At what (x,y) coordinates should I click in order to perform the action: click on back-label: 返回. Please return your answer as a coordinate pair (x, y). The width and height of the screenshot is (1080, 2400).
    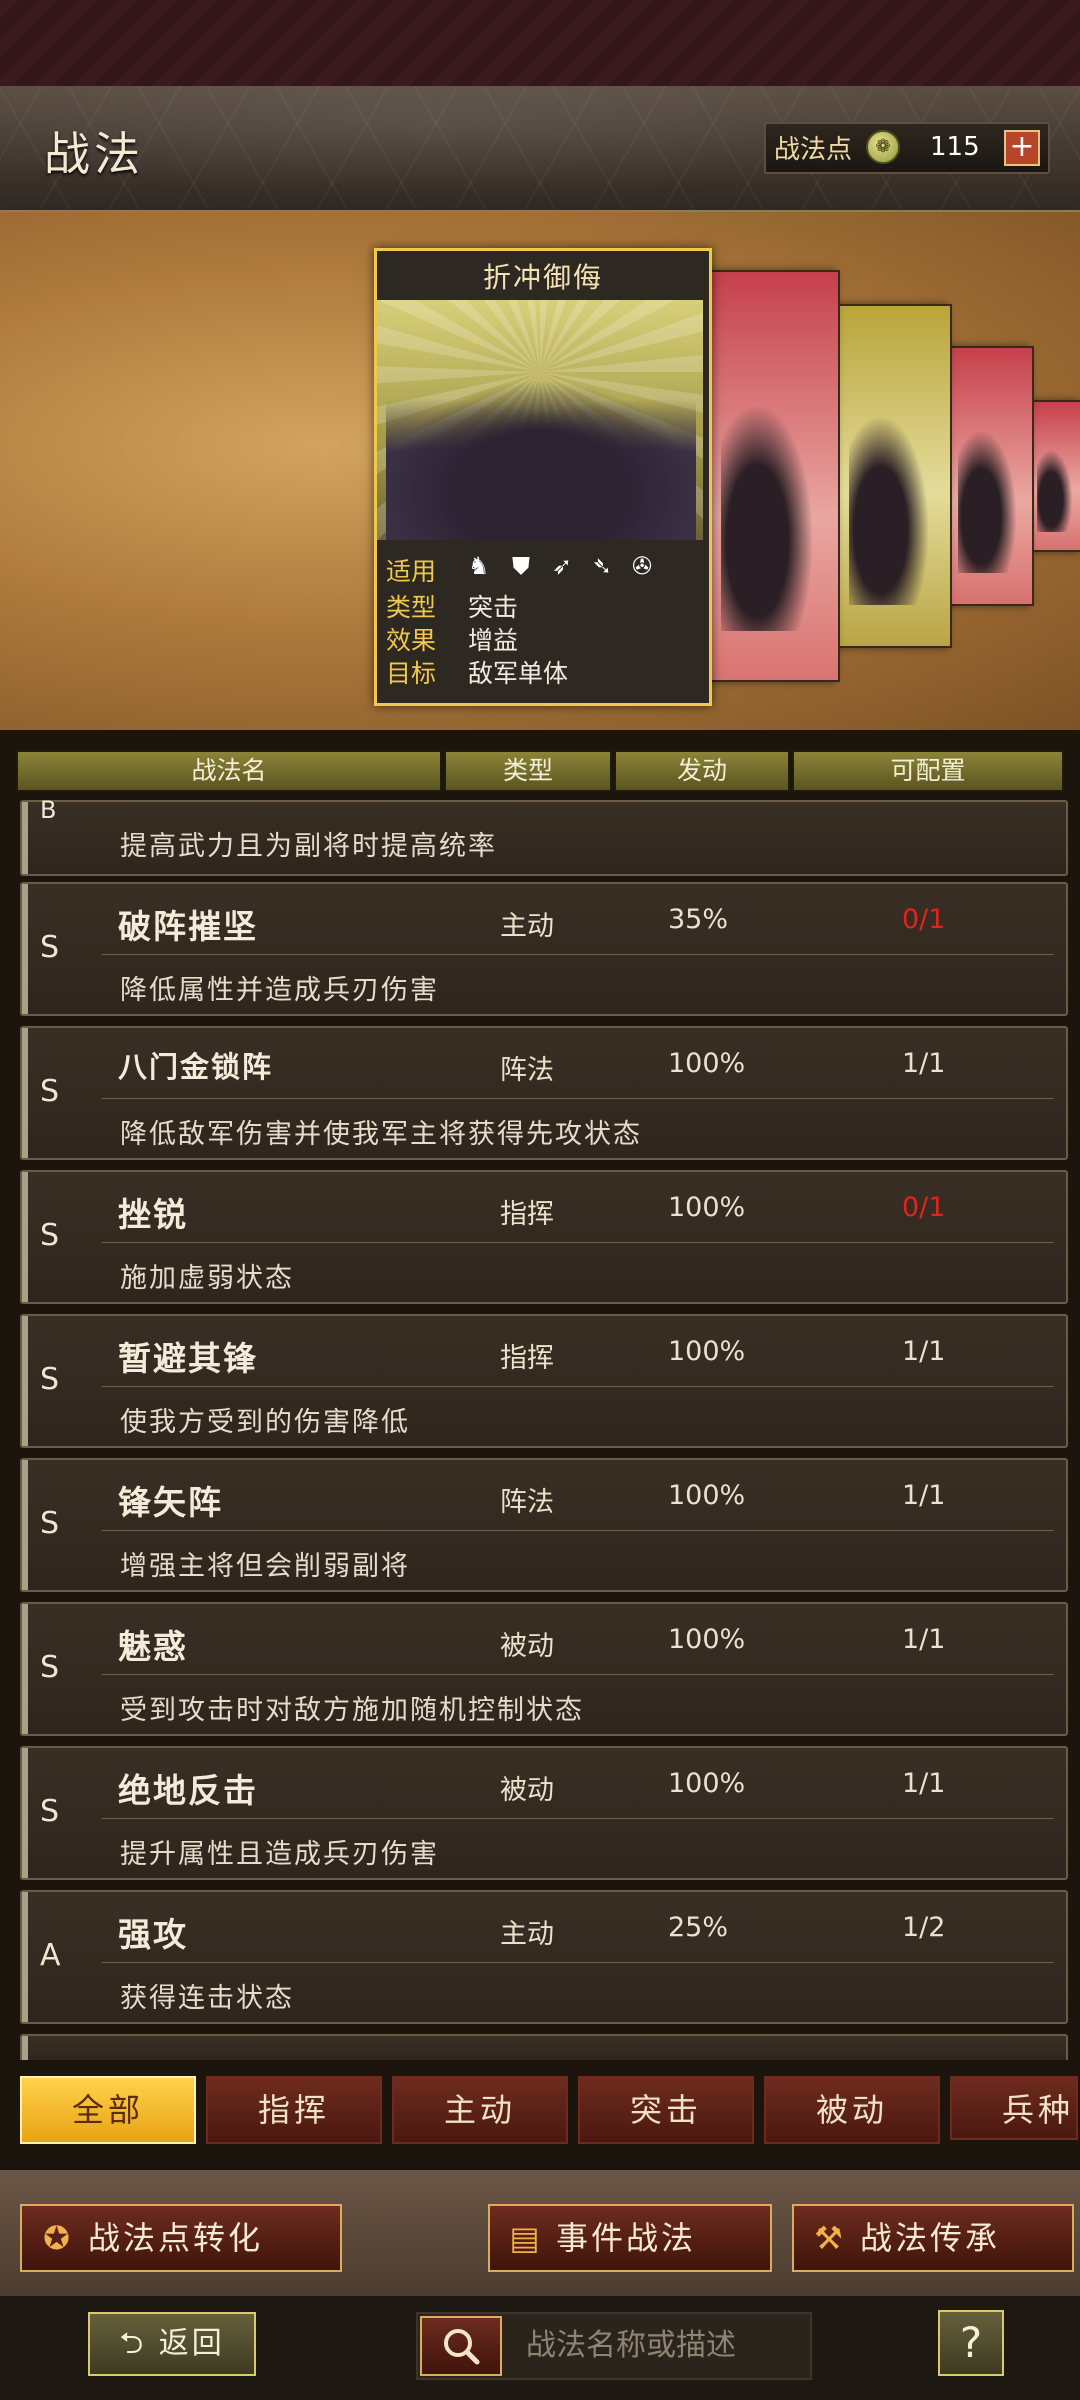
    Looking at the image, I should click on (191, 2343).